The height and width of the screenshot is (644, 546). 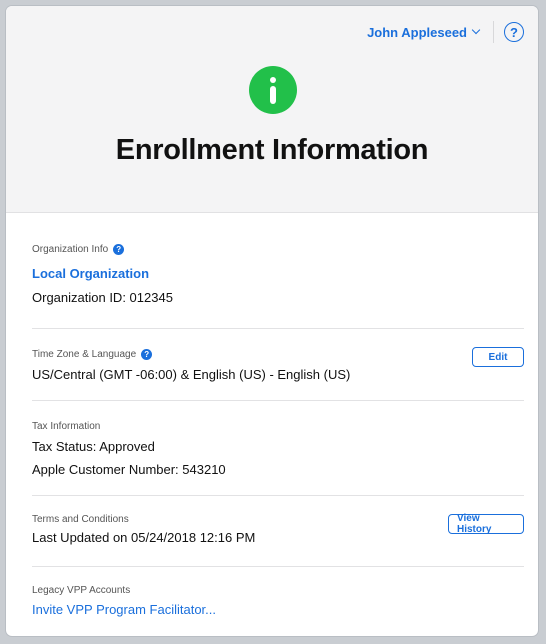 I want to click on user-menu: John Appleseed, so click(x=424, y=32).